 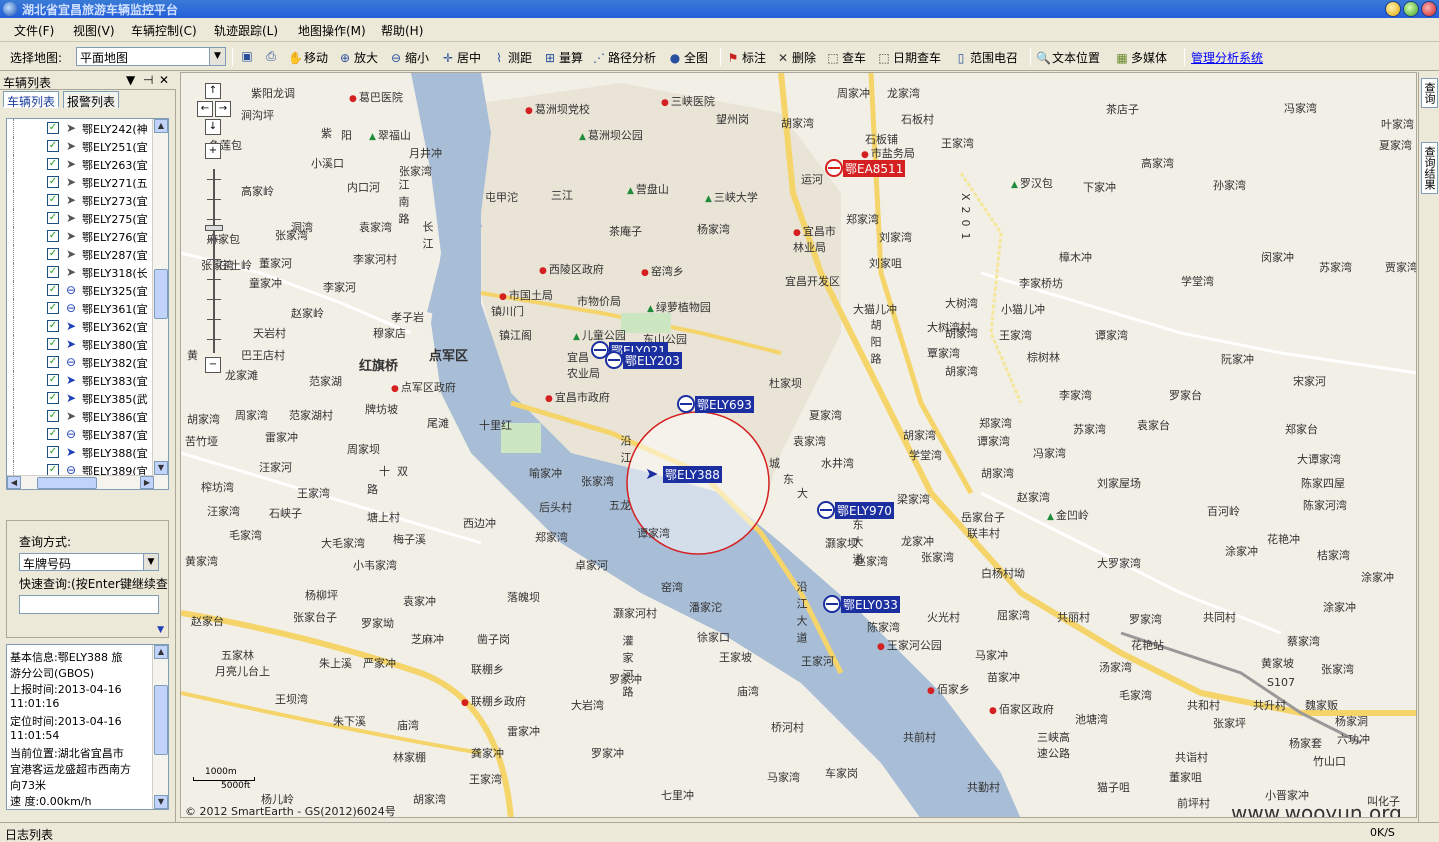 What do you see at coordinates (29, 834) in the screenshot?
I see `log-list-label: 日志列表` at bounding box center [29, 834].